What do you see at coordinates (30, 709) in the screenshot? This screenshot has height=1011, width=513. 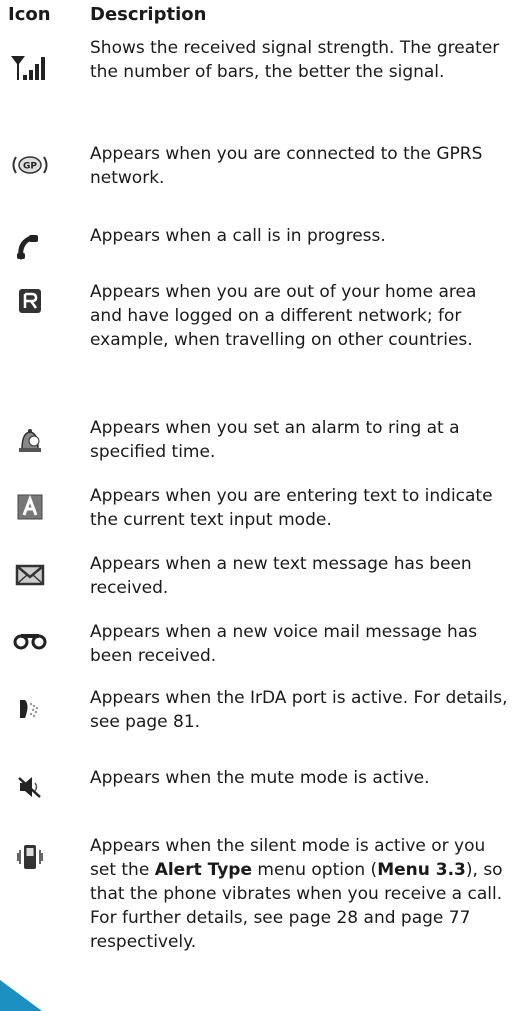 I see `irda-icon` at bounding box center [30, 709].